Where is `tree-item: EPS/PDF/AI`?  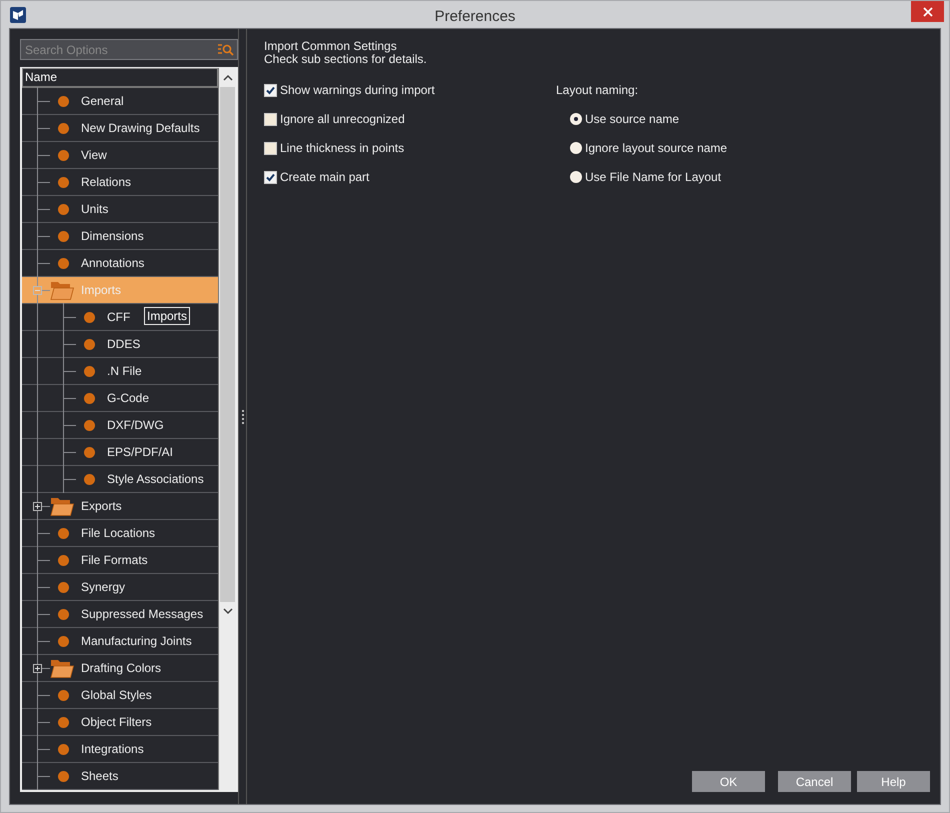 tree-item: EPS/PDF/AI is located at coordinates (120, 452).